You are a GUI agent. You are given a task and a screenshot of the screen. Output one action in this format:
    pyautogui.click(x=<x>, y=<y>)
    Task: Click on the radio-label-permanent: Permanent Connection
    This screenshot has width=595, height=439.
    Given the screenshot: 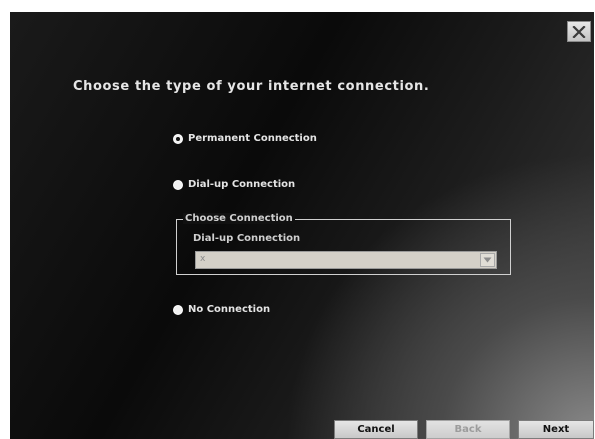 What is the action you would take?
    pyautogui.click(x=252, y=138)
    